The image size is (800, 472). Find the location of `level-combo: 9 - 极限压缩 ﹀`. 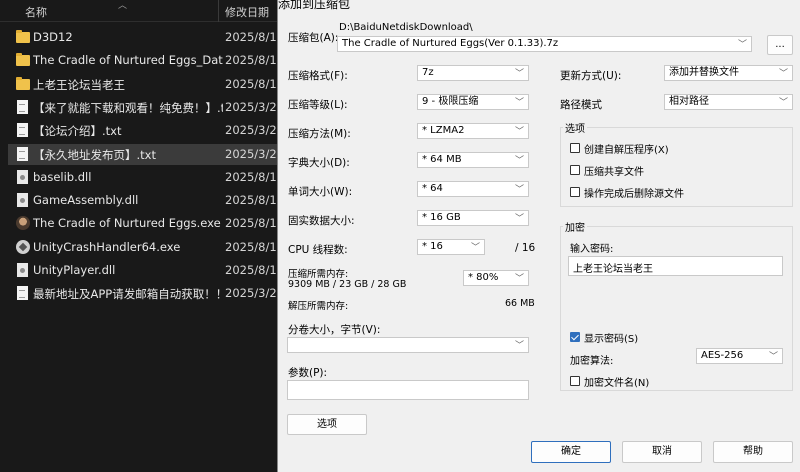

level-combo: 9 - 极限压缩 ﹀ is located at coordinates (473, 102).